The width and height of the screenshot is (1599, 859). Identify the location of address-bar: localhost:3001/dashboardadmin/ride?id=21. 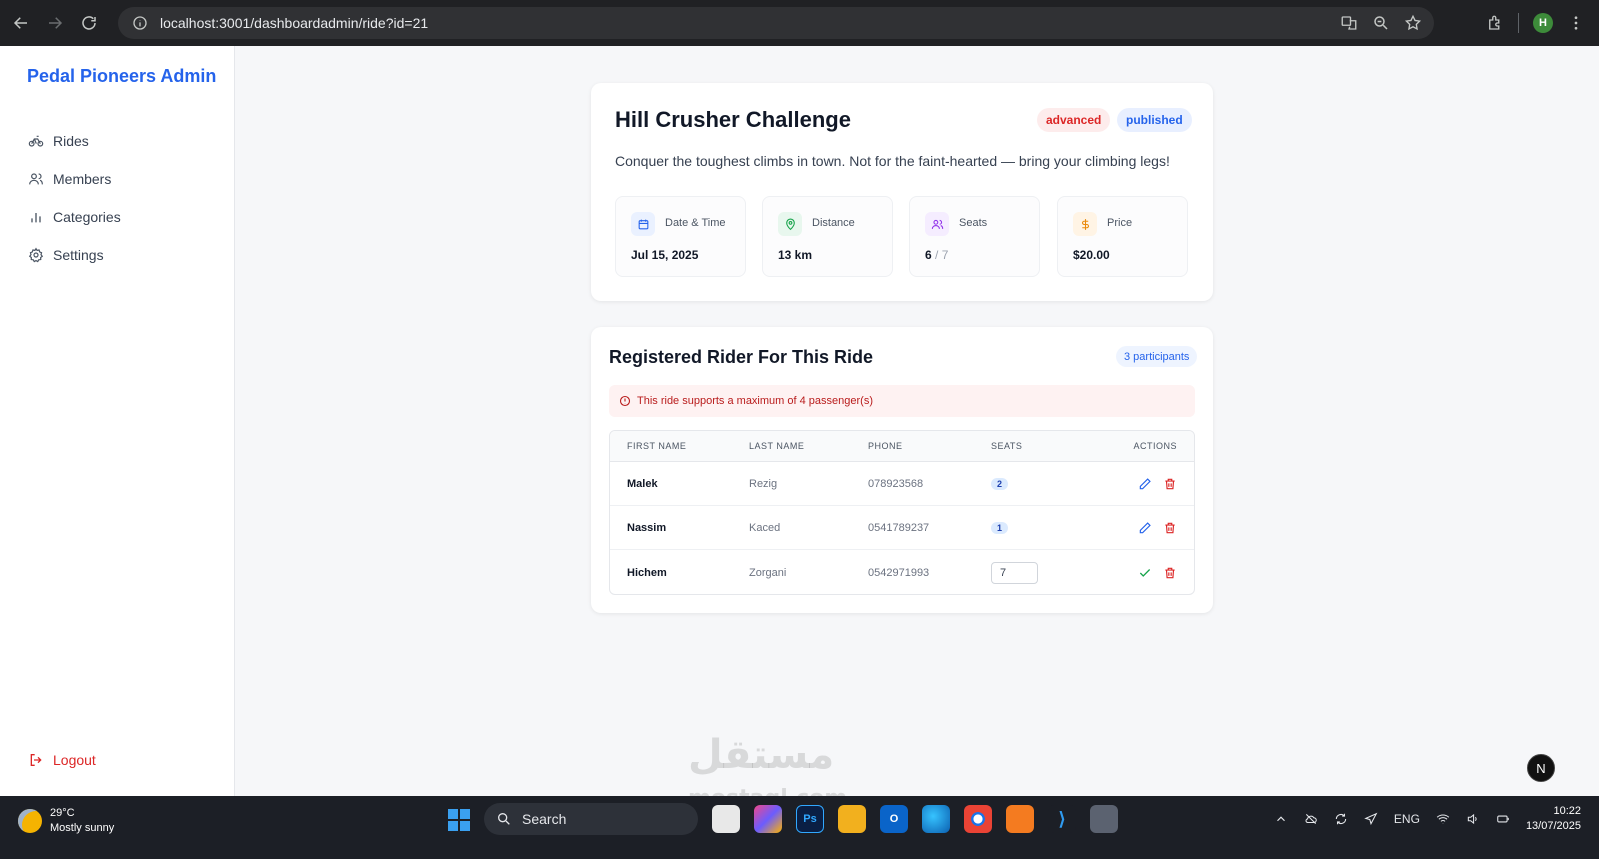
(776, 23).